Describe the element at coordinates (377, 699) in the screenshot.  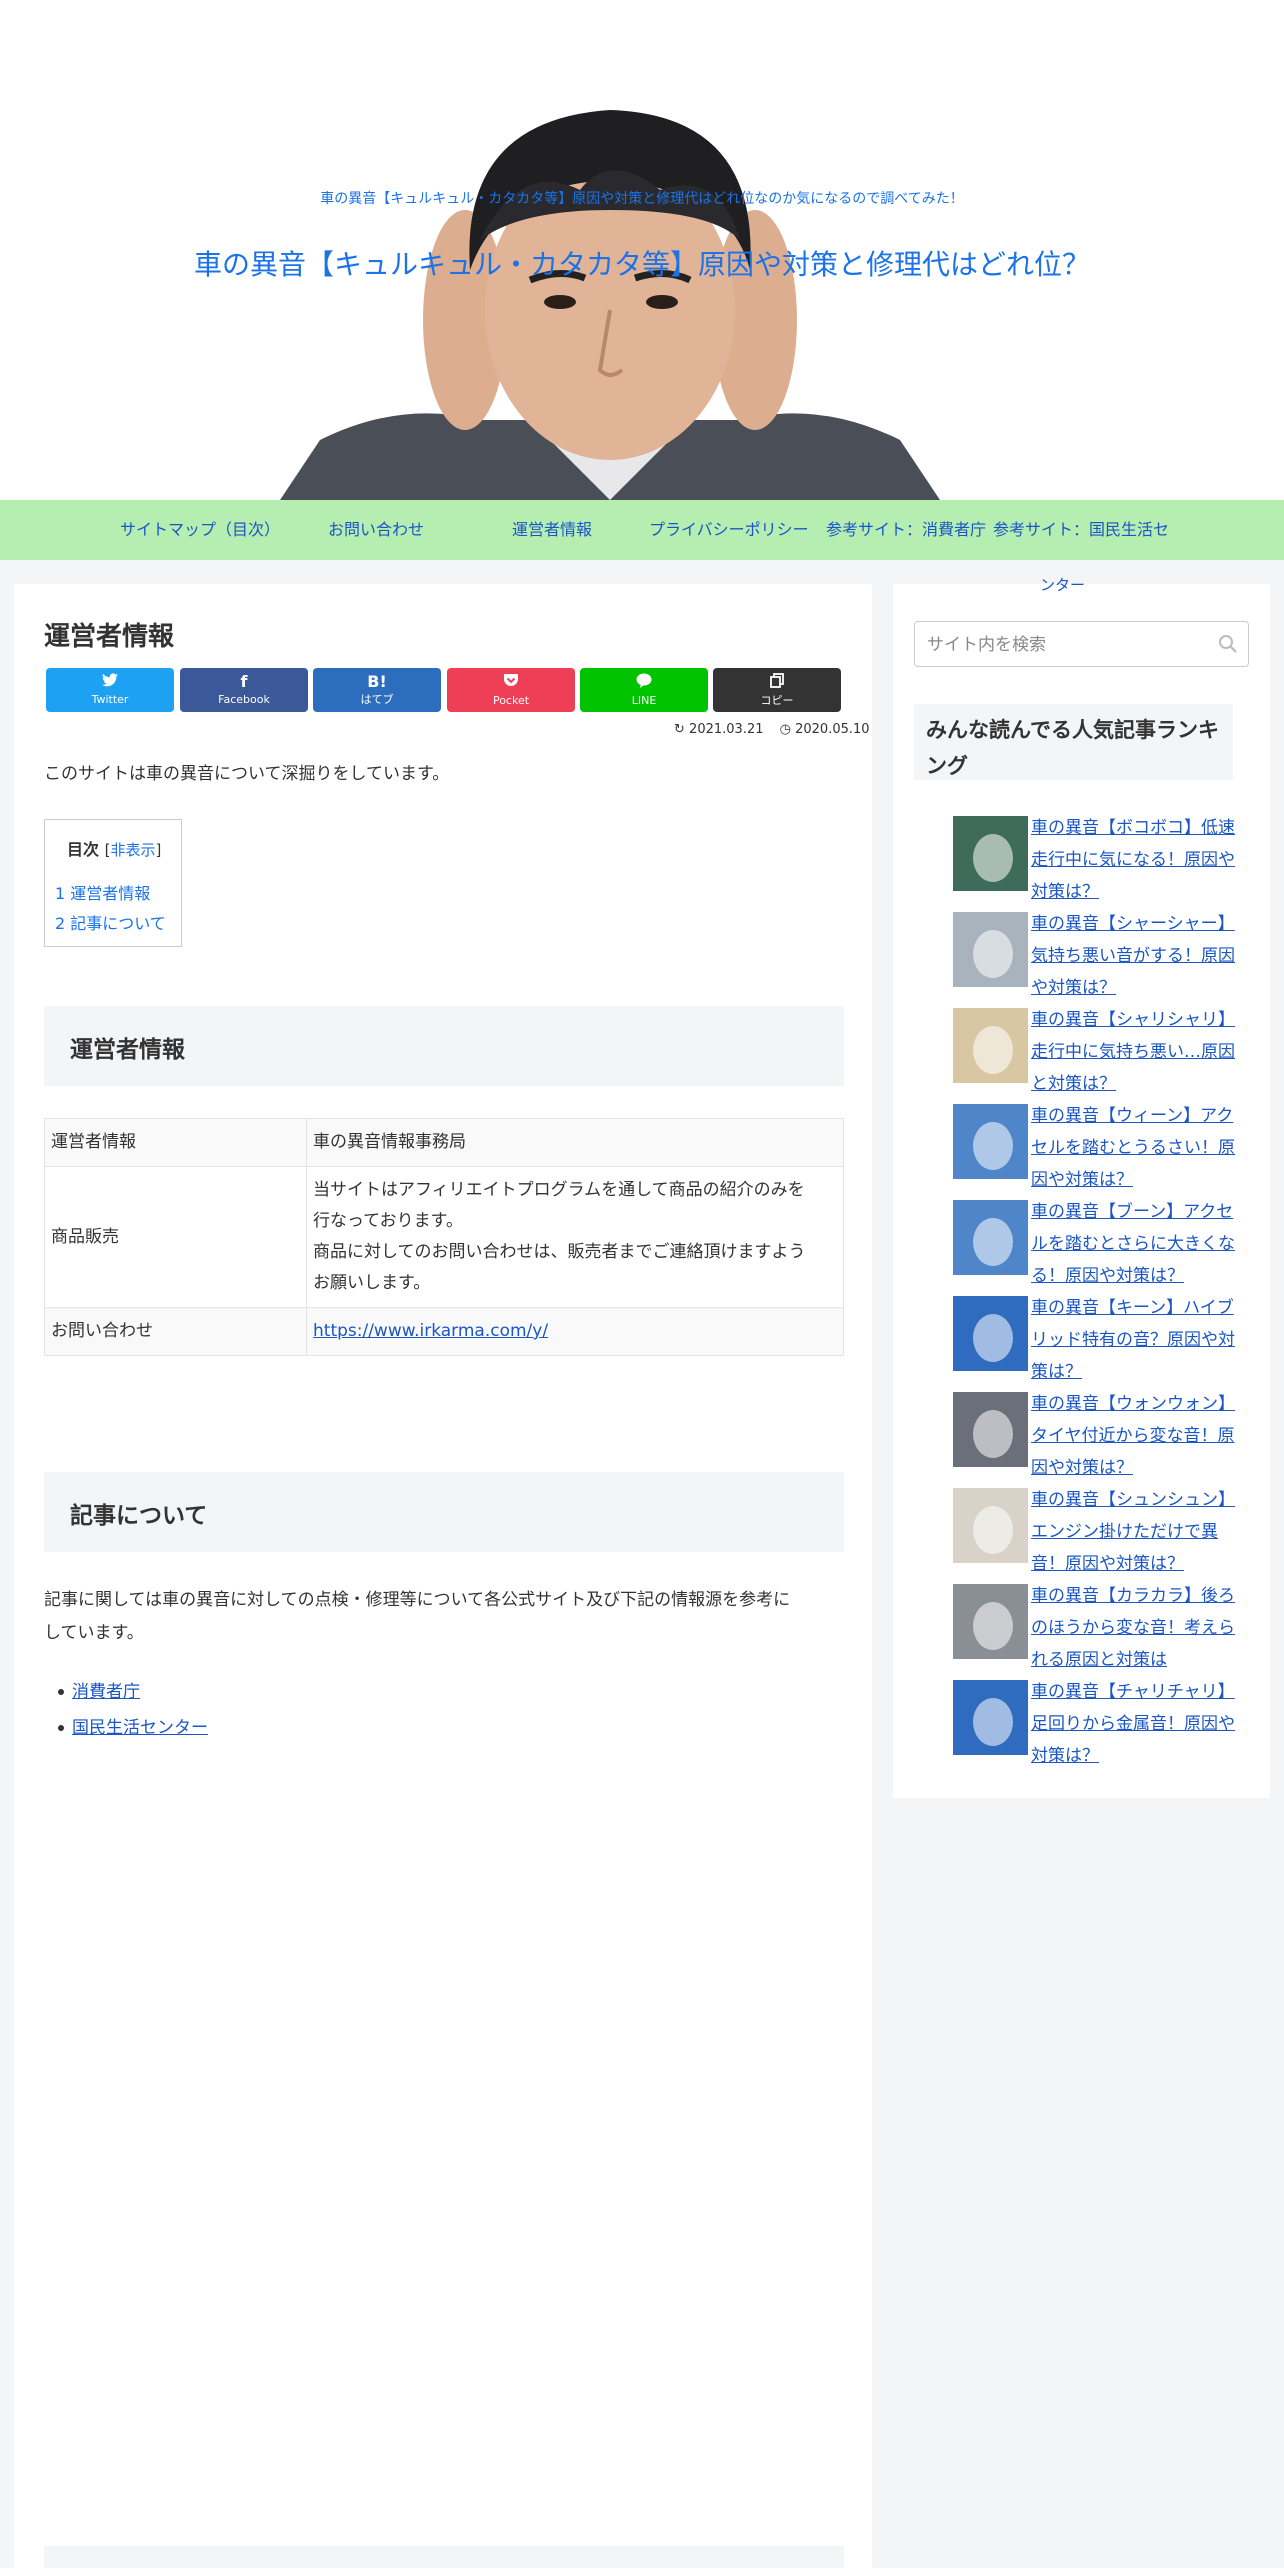
I see `share-hatebu-label: はてブ` at that location.